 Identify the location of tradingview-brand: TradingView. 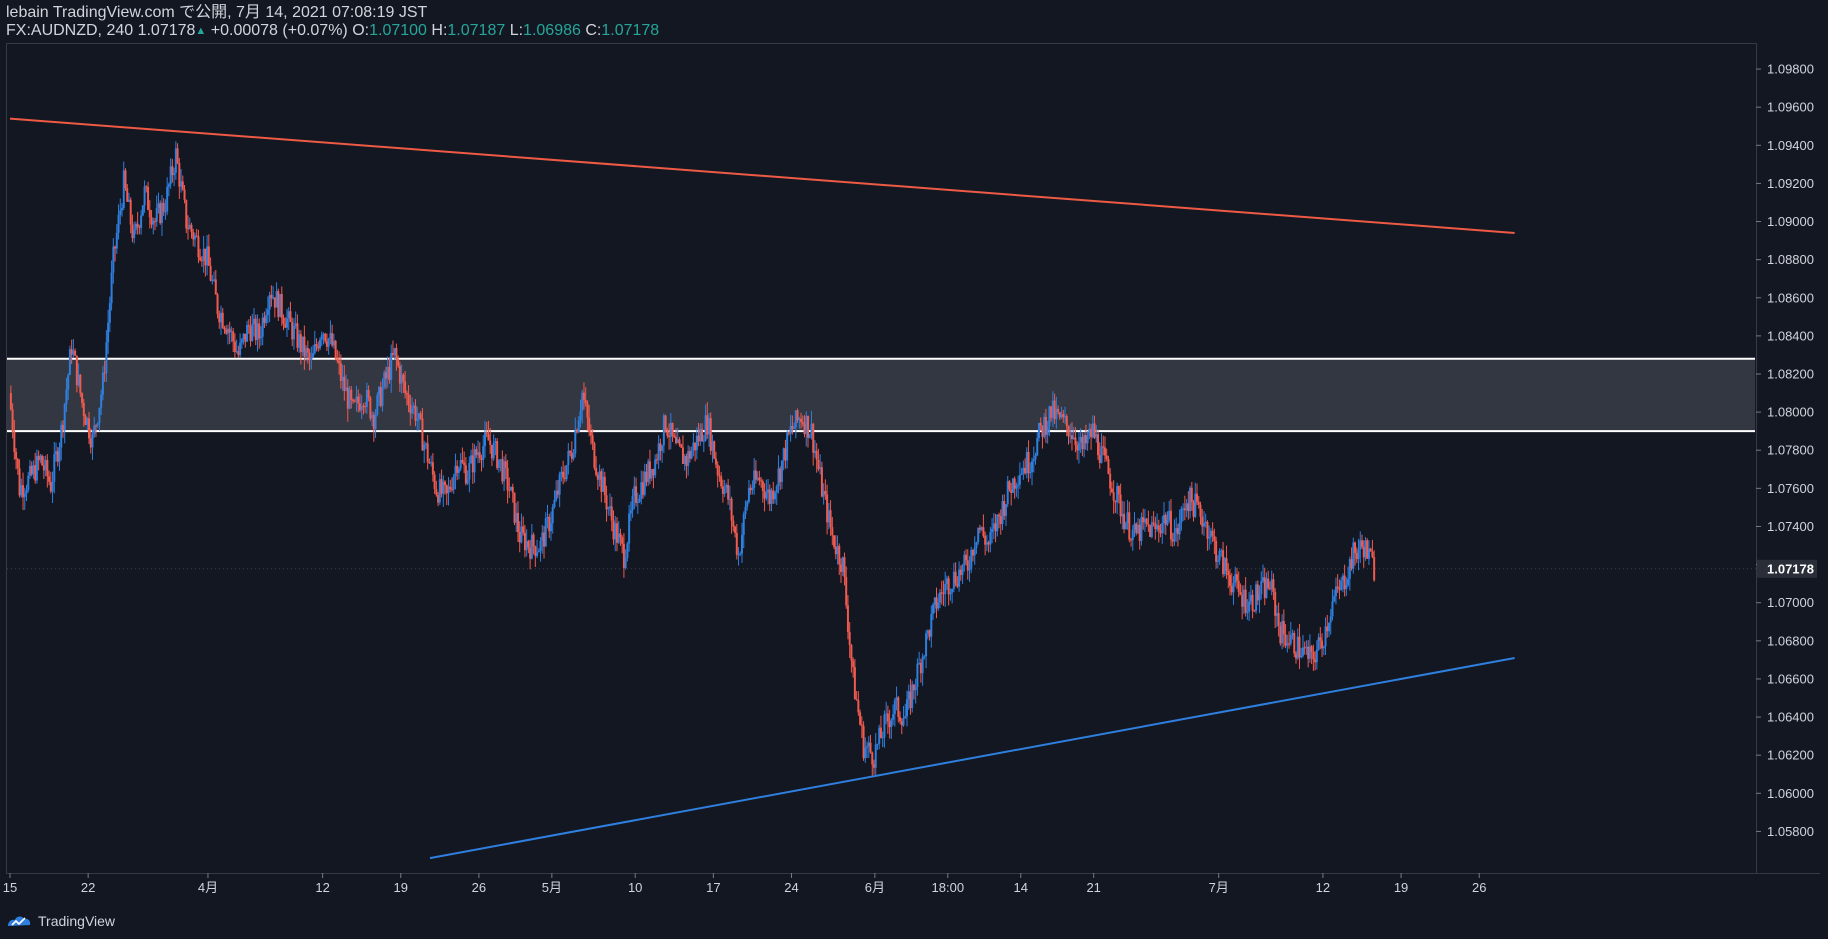
(60, 921).